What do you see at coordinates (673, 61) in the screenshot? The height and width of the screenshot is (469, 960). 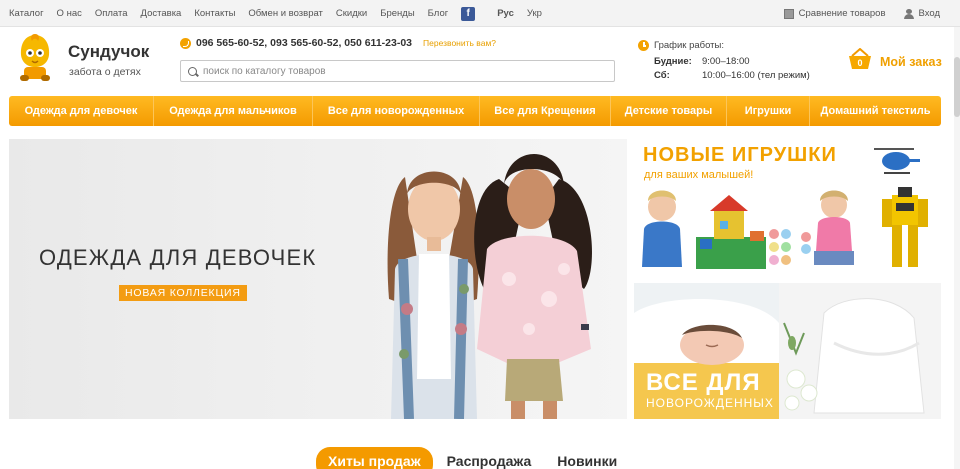 I see `schedule-day-label: Будние:` at bounding box center [673, 61].